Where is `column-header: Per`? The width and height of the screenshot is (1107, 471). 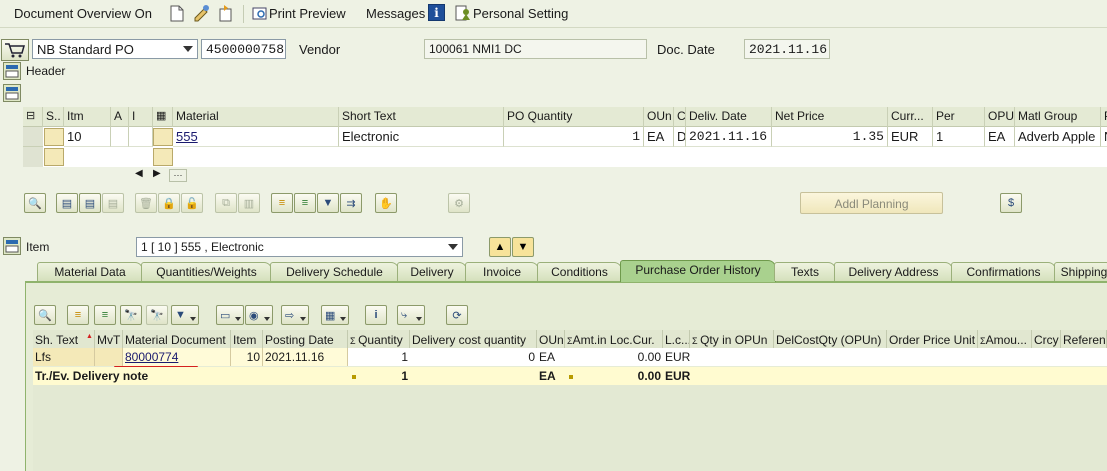
column-header: Per is located at coordinates (959, 117).